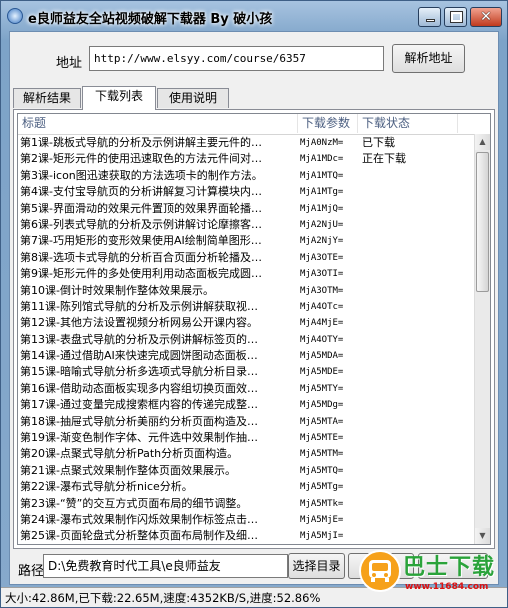  Describe the element at coordinates (322, 356) in the screenshot. I see `row-param: MjA5MDA=` at that location.